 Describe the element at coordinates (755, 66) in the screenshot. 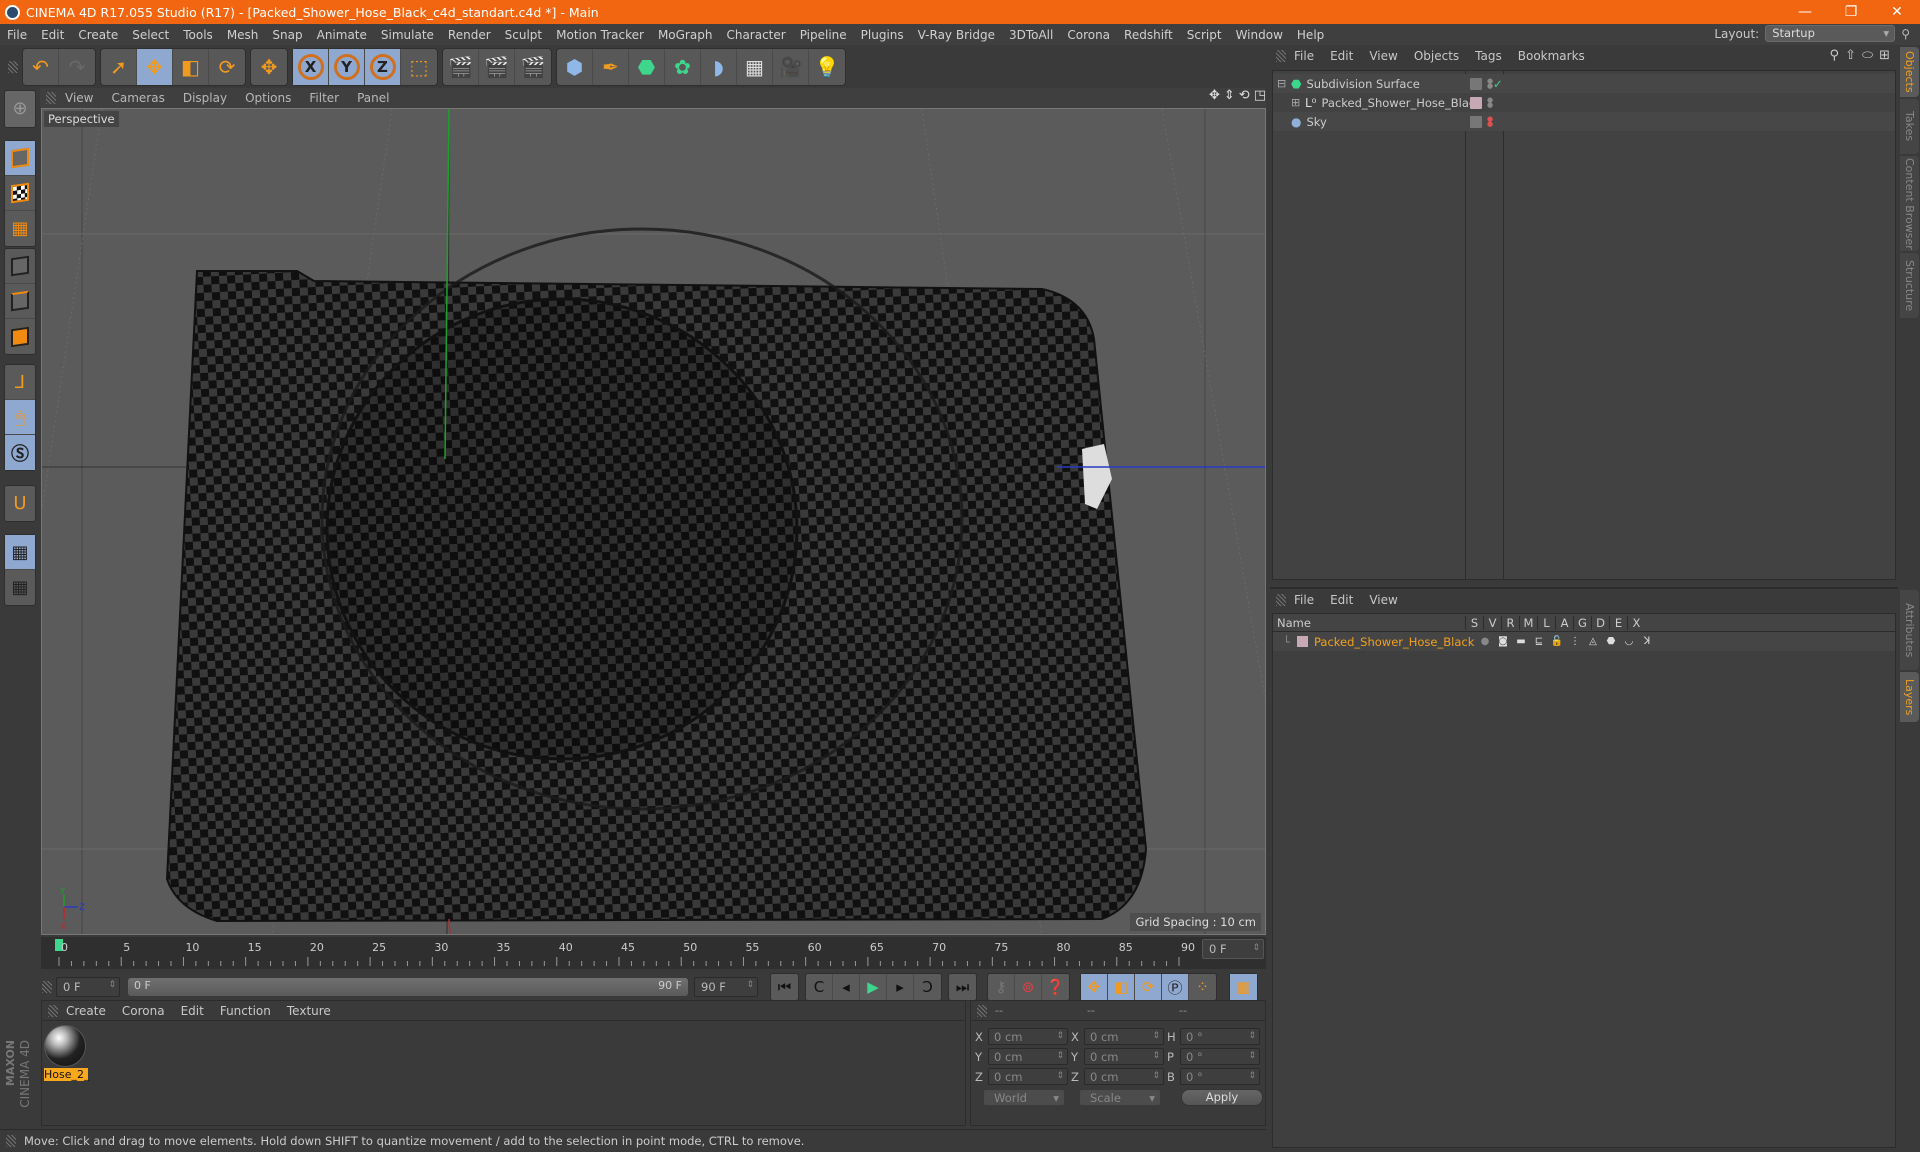

I see `floor-scene-button: ▦` at that location.